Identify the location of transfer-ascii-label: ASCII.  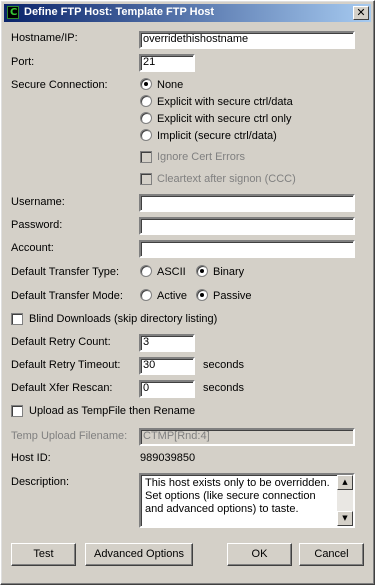
(171, 272).